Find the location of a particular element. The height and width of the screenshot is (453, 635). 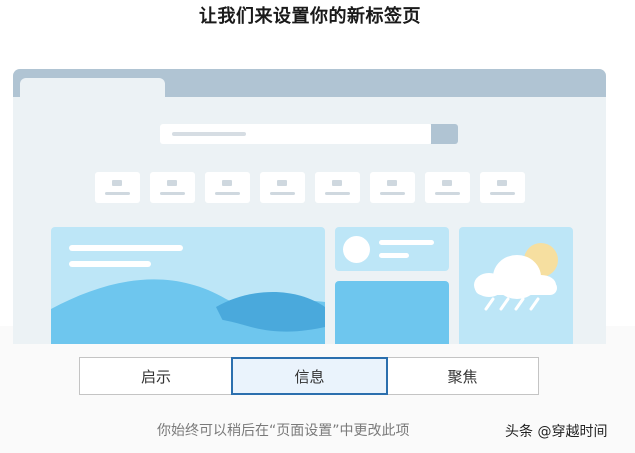

watermark: 头条 @穿越时间 is located at coordinates (556, 432).